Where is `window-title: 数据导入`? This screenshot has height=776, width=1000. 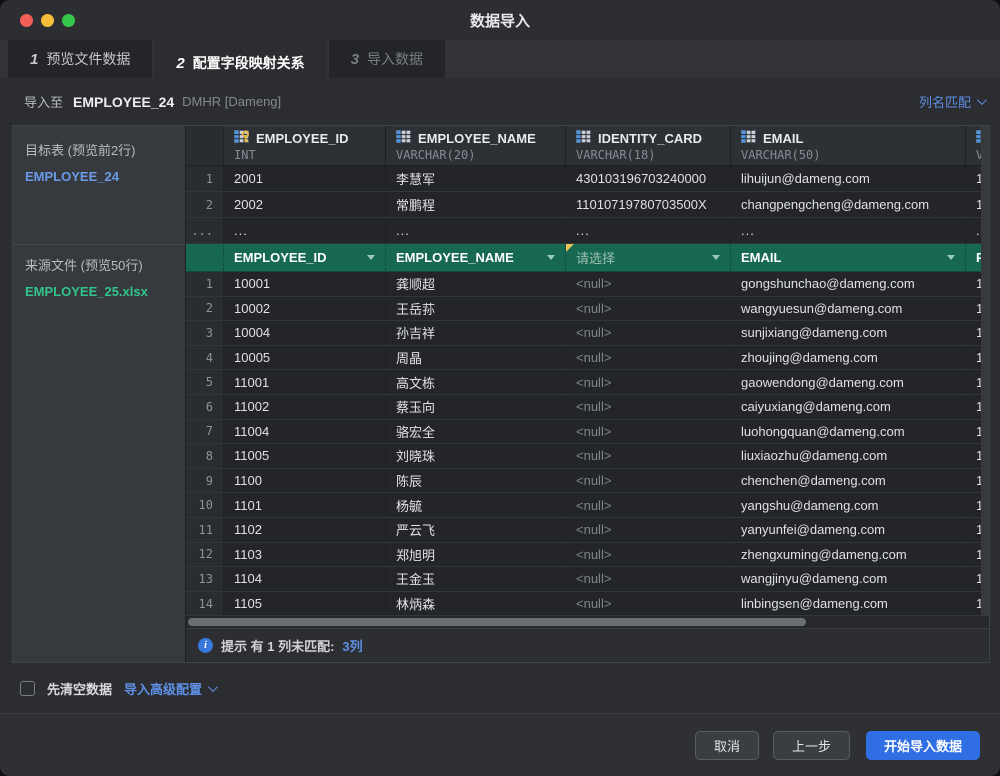 window-title: 数据导入 is located at coordinates (499, 21).